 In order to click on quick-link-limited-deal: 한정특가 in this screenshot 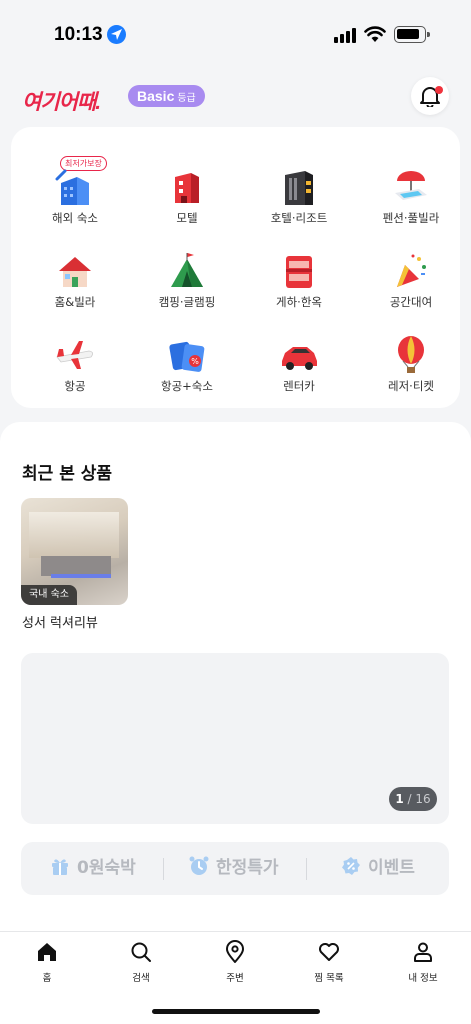, I will do `click(234, 868)`.